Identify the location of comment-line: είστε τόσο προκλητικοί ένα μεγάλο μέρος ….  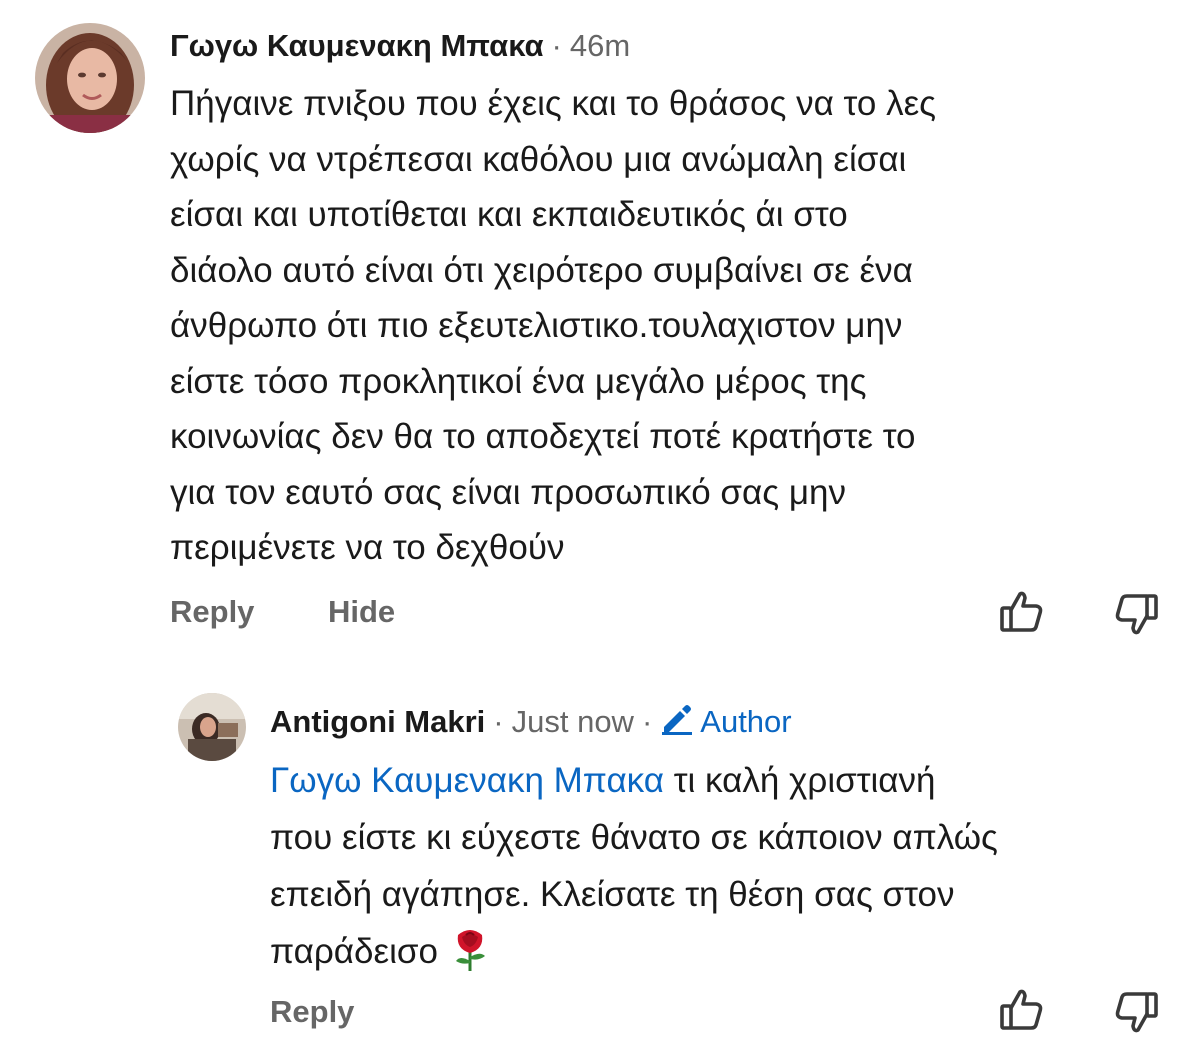
(518, 381).